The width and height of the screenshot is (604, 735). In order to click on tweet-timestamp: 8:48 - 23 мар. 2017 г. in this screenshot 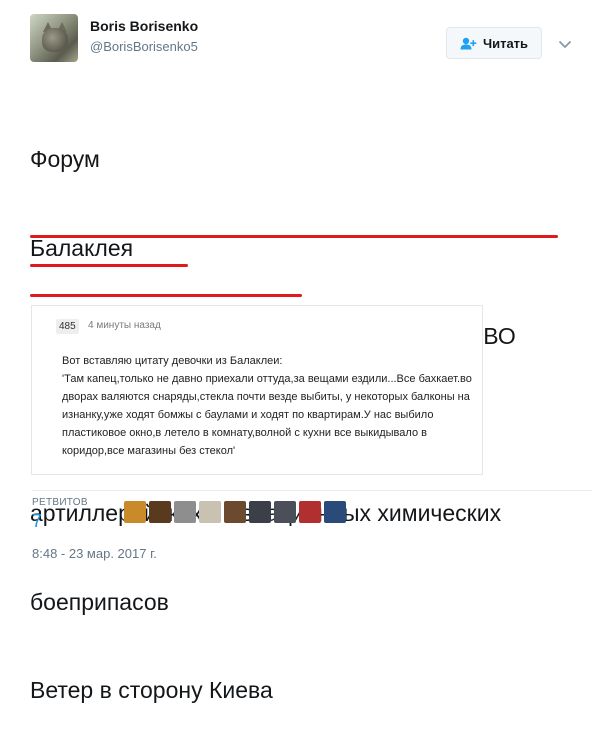, I will do `click(94, 553)`.